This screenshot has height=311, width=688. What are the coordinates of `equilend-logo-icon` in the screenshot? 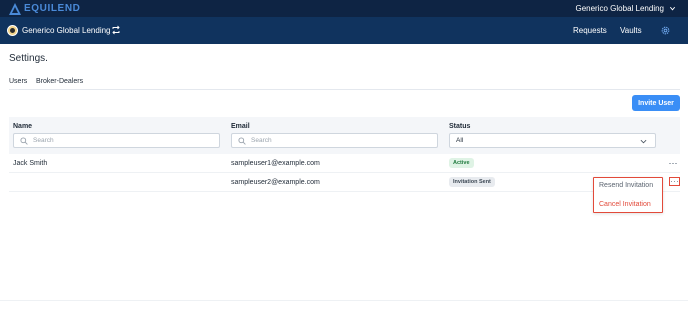 It's located at (15, 8).